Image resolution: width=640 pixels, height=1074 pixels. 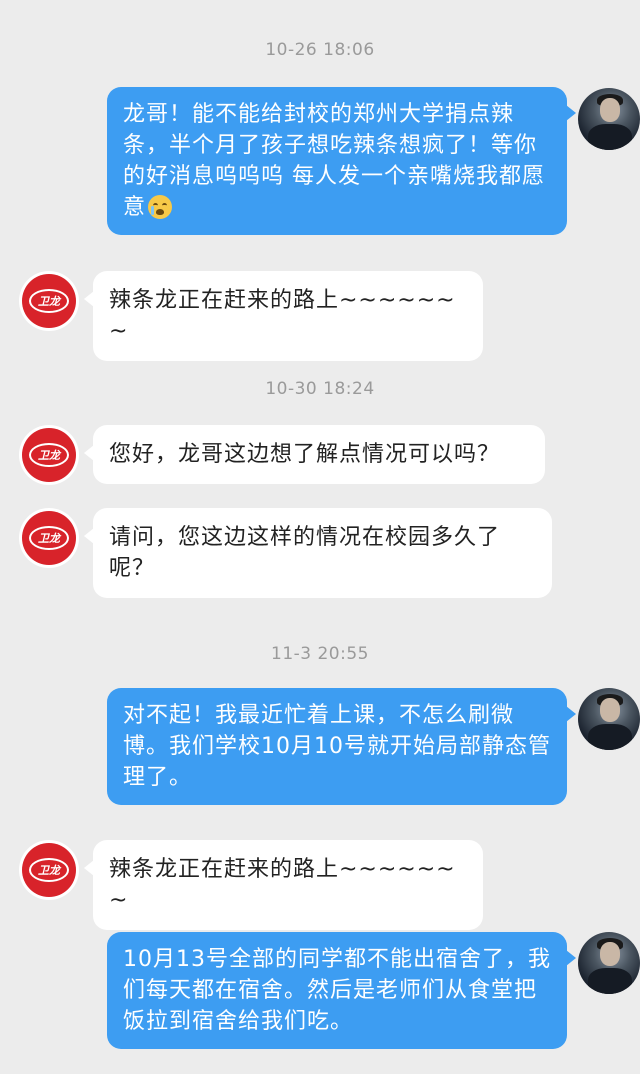 I want to click on chat-bubble-incoming: 请问，您这边这样的情况在校园多久了呢？, so click(x=318, y=553).